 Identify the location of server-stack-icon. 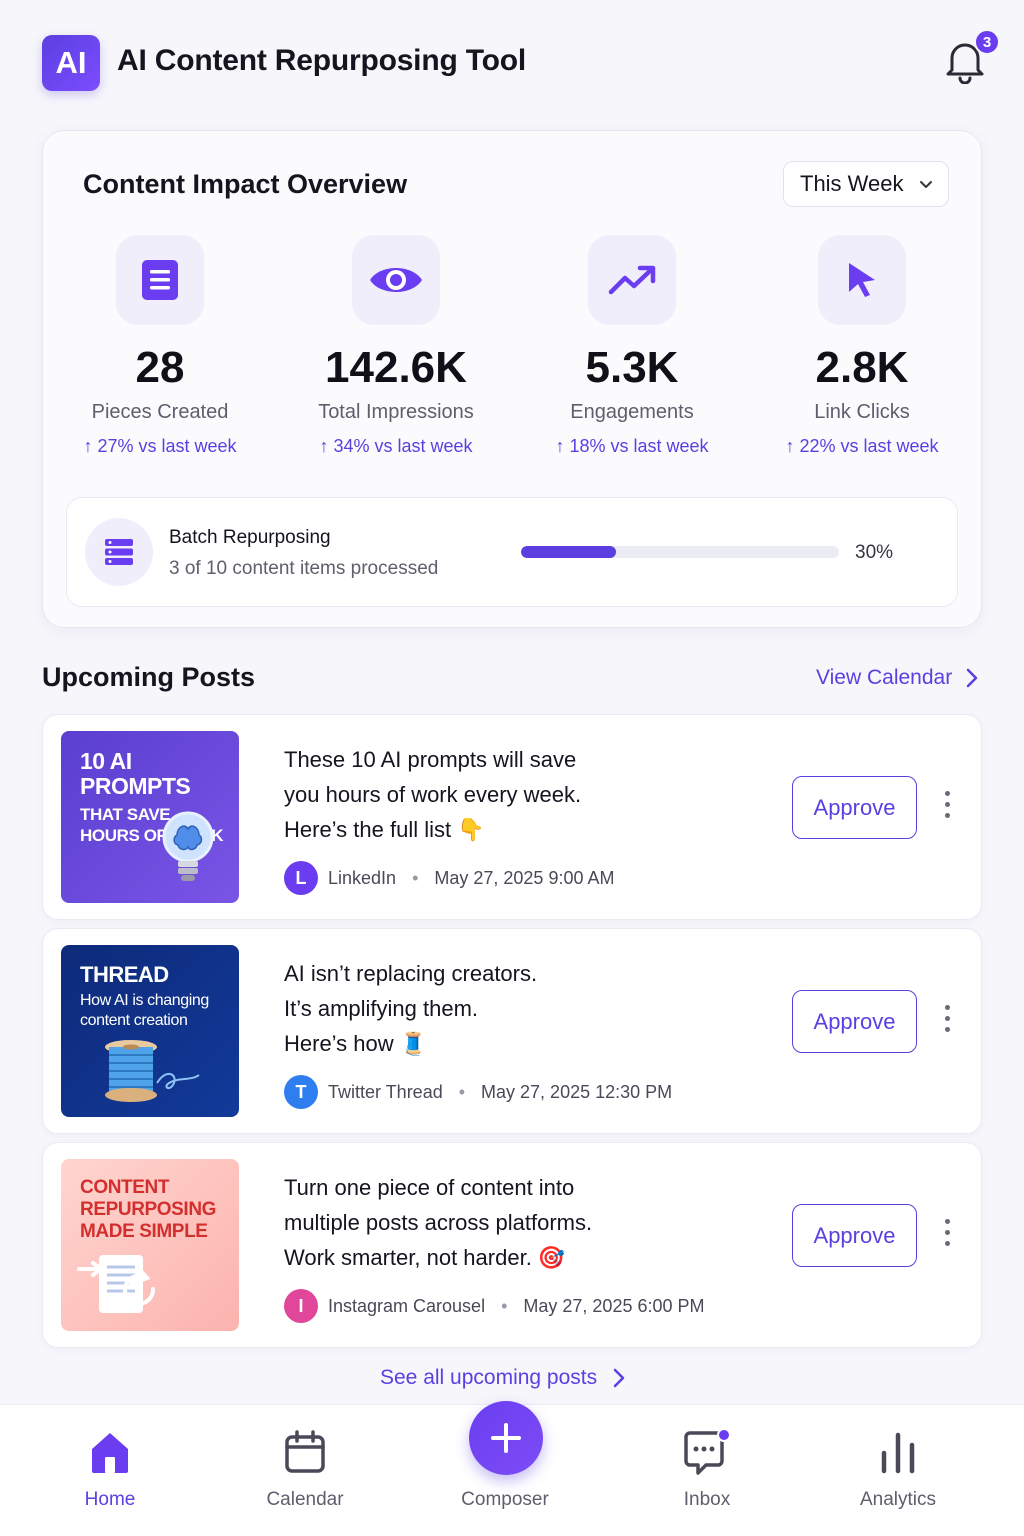
(119, 552).